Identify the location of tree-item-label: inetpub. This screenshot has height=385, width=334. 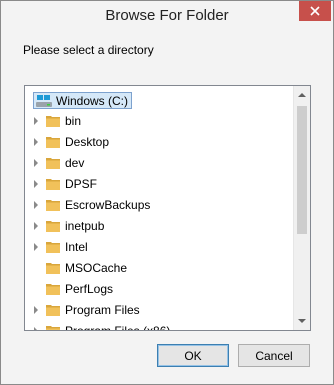
(85, 226).